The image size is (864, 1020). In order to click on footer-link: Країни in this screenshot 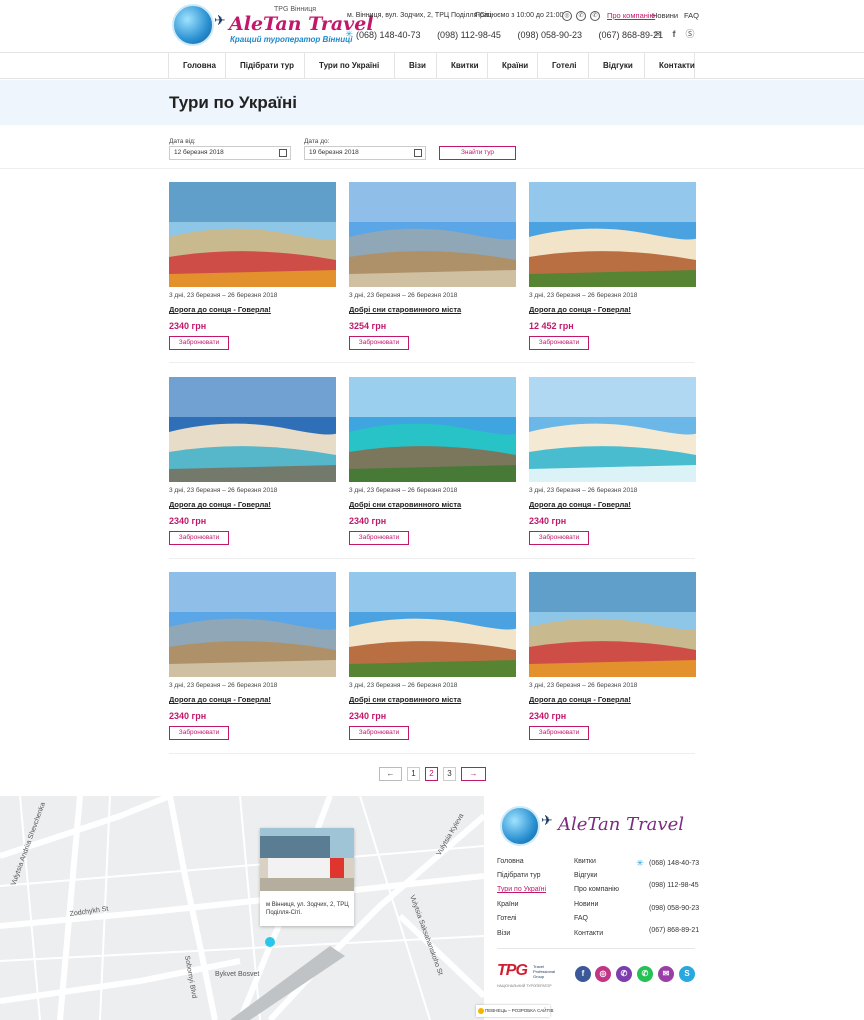, I will do `click(508, 904)`.